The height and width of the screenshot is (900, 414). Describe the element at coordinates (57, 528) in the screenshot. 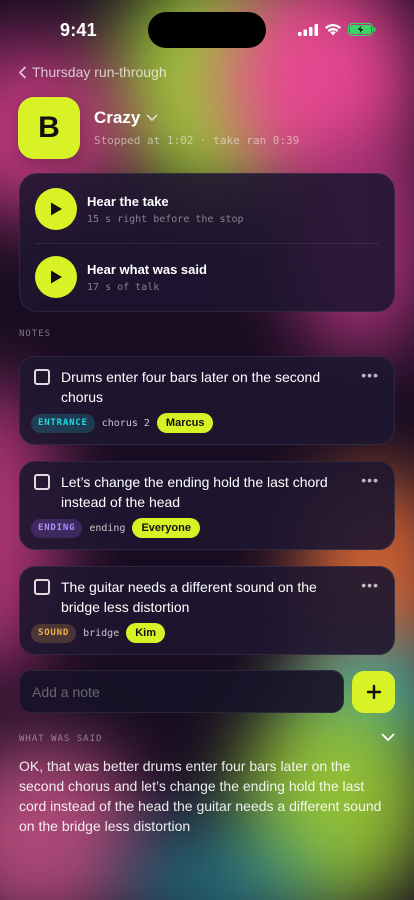

I see `note-category-tag: ENDING` at that location.